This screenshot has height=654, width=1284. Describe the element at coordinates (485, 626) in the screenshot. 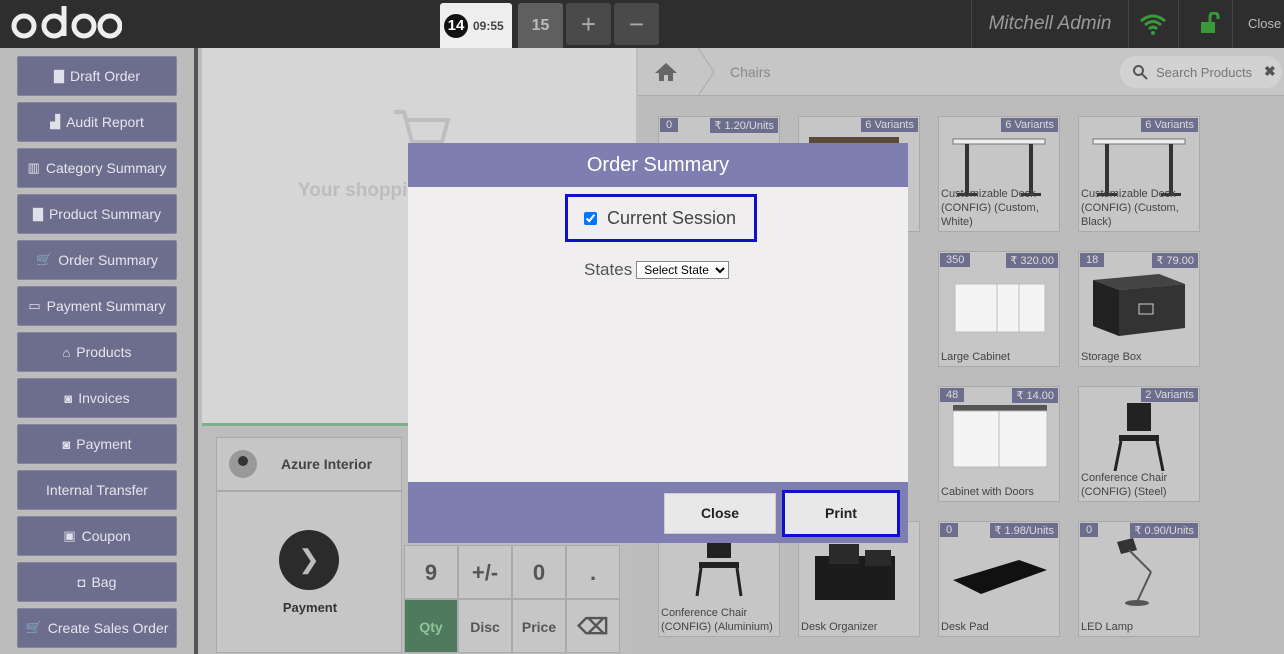

I see `numpad-mode-disc: Disc` at that location.